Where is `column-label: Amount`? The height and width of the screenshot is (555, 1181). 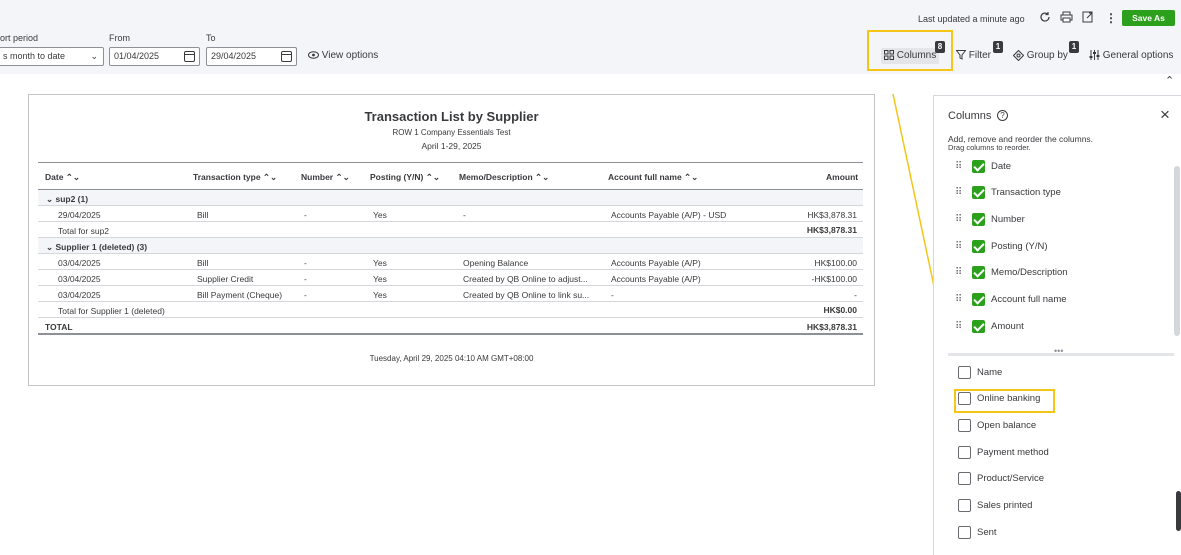 column-label: Amount is located at coordinates (1007, 326).